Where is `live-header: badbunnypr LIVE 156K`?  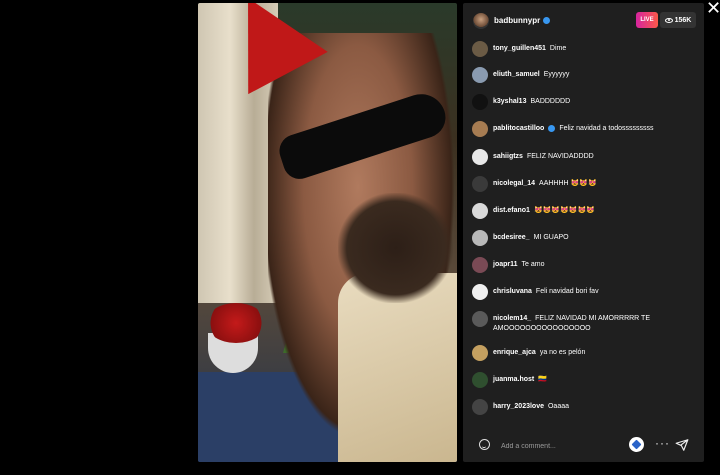 live-header: badbunnypr LIVE 156K is located at coordinates (583, 20).